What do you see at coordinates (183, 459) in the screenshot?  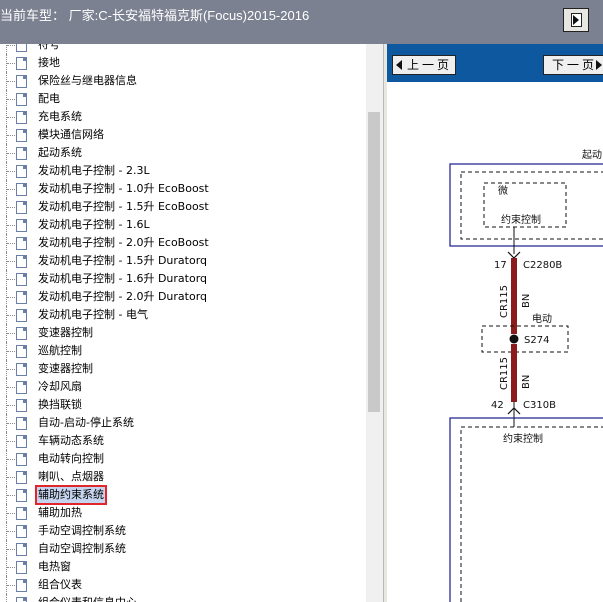 I see `tree-item: 电动转向控制` at bounding box center [183, 459].